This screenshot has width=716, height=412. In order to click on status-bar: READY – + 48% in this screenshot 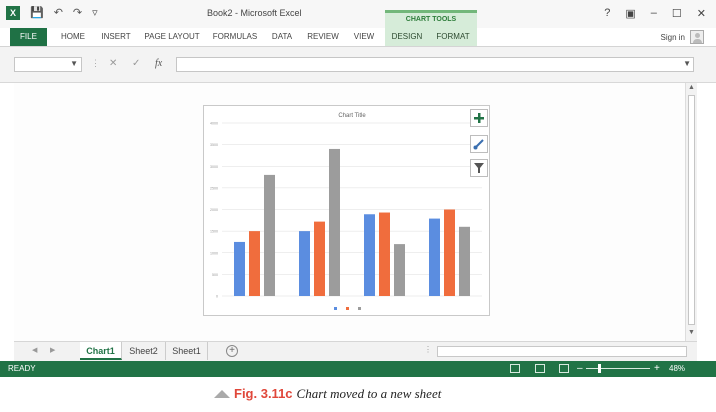, I will do `click(358, 369)`.